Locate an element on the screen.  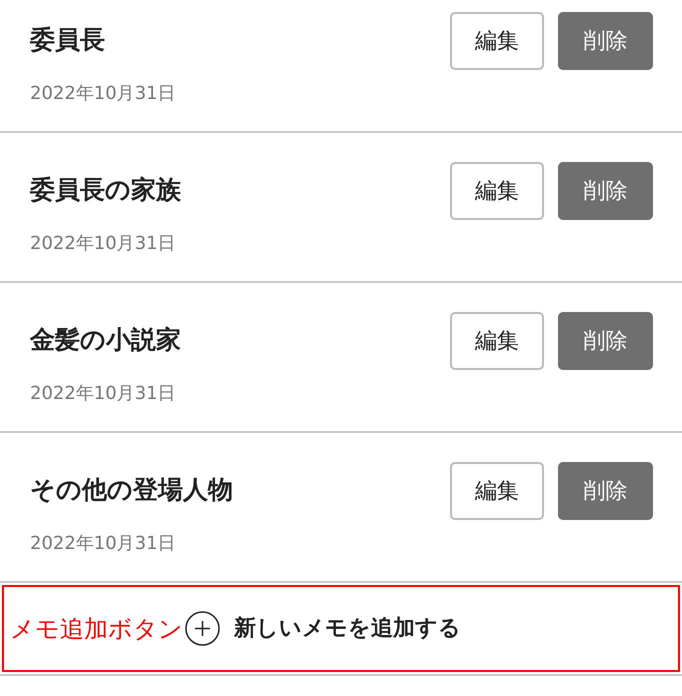
memo-title: 金髪の小説家 is located at coordinates (105, 340).